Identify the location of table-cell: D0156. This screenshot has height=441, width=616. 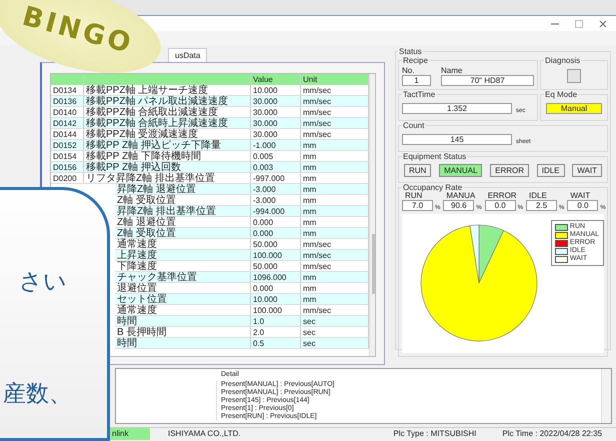
(67, 167).